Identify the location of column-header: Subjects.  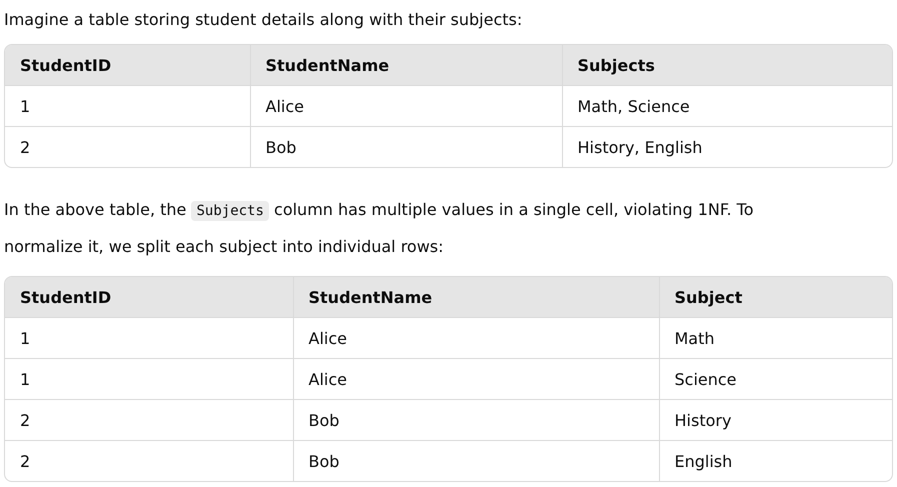
(727, 65).